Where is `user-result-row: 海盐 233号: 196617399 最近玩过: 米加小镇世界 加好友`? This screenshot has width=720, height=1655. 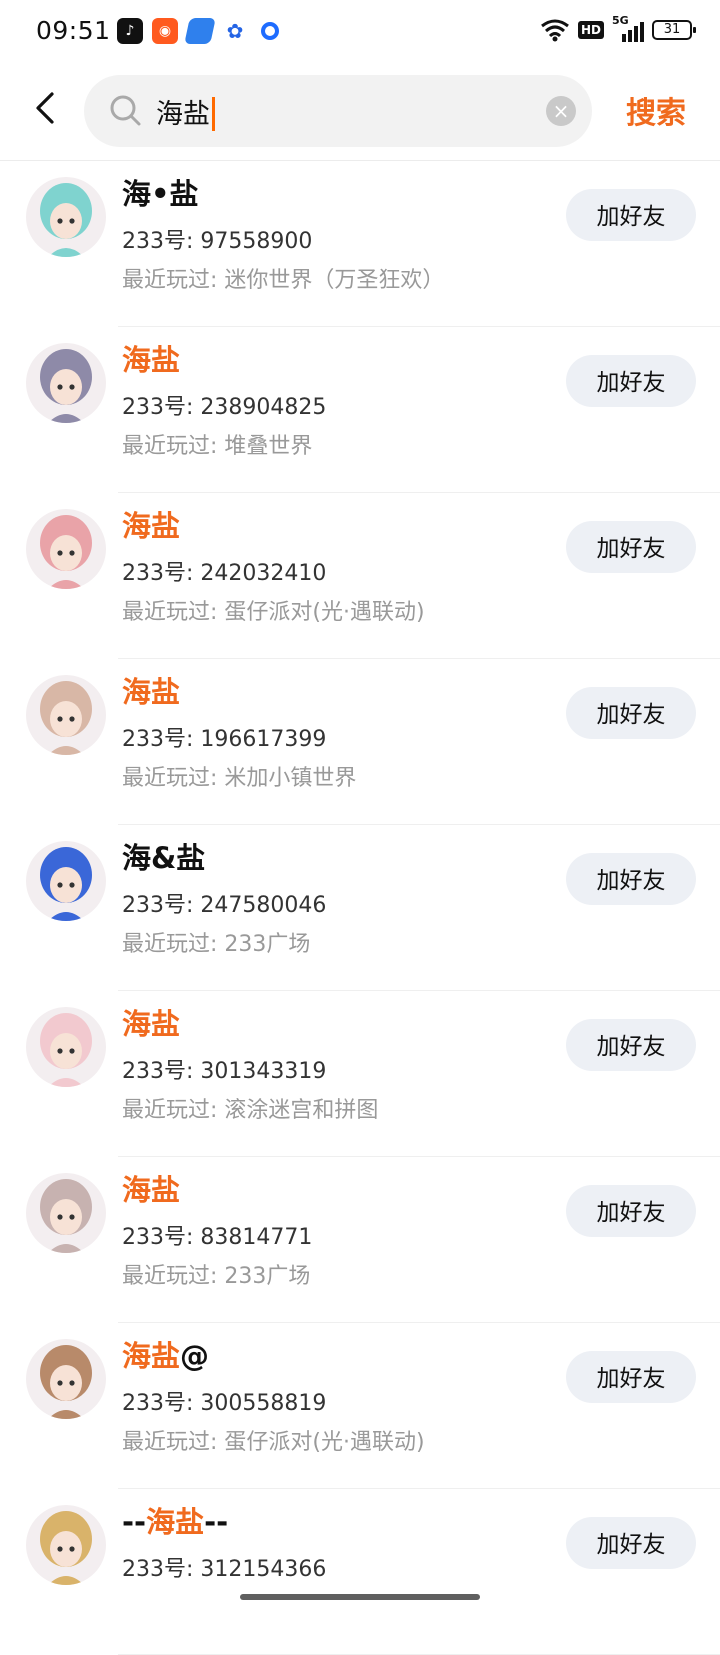
user-result-row: 海盐 233号: 196617399 最近玩过: 米加小镇世界 加好友 is located at coordinates (360, 742).